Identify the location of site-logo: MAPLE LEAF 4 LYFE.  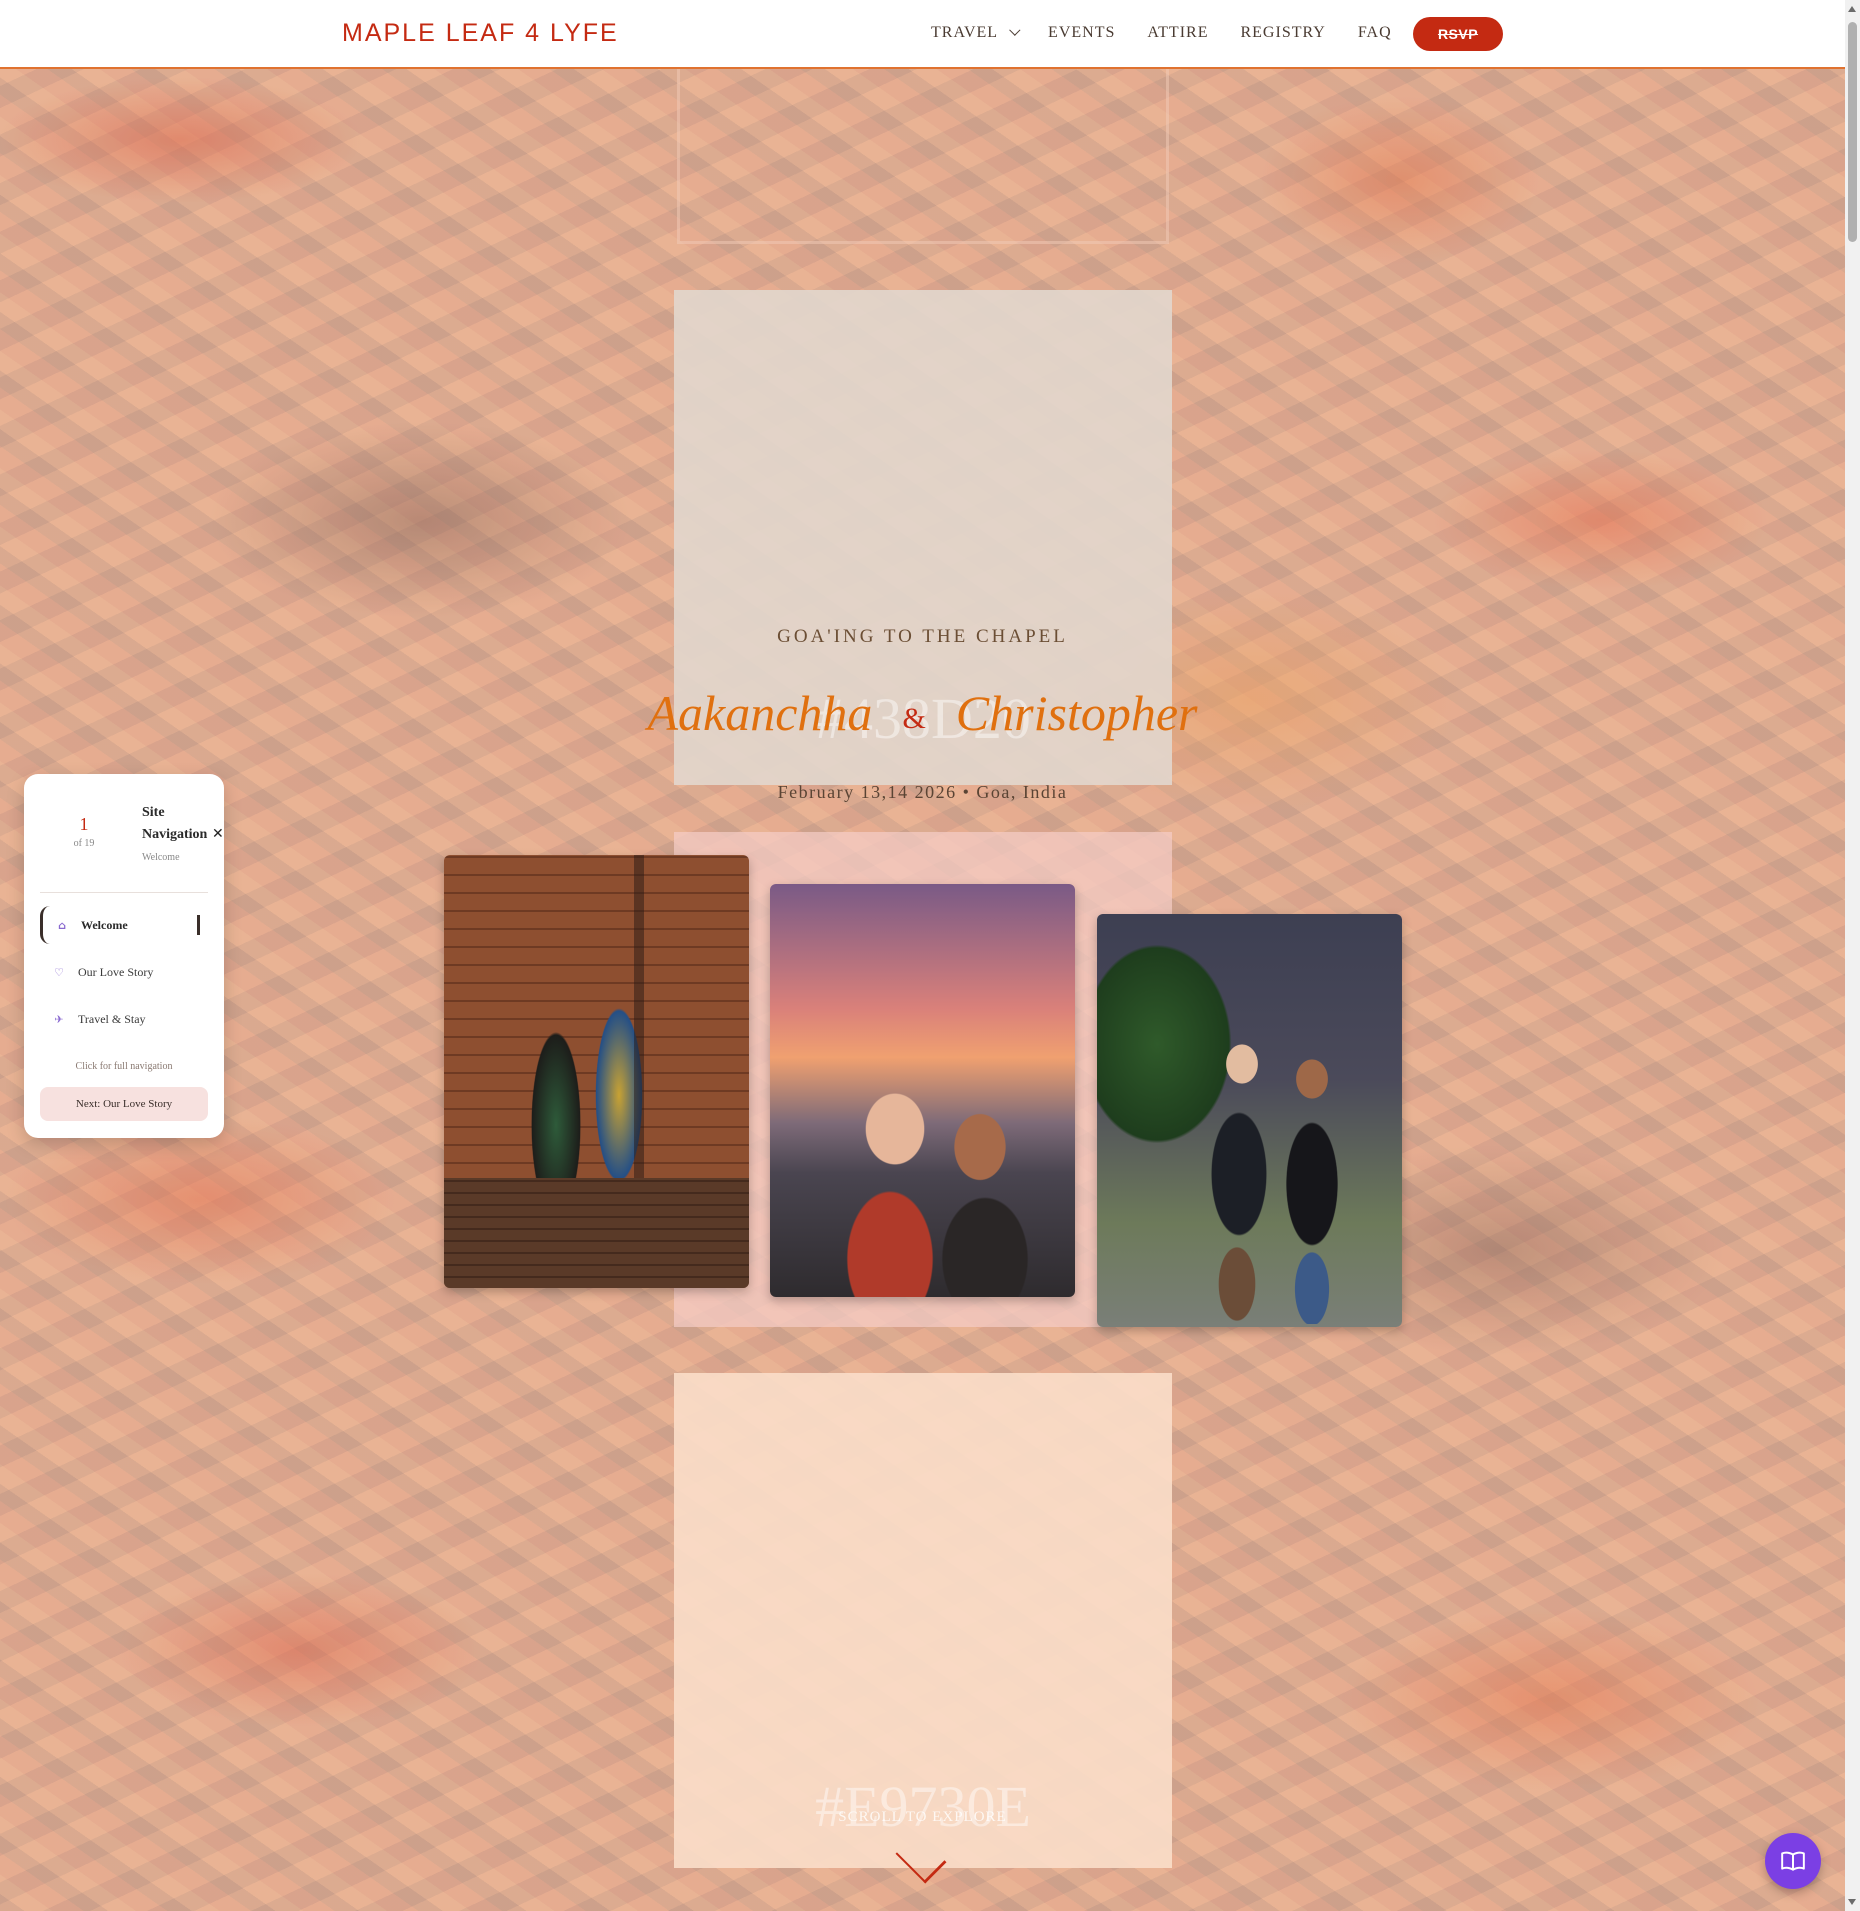
(480, 33).